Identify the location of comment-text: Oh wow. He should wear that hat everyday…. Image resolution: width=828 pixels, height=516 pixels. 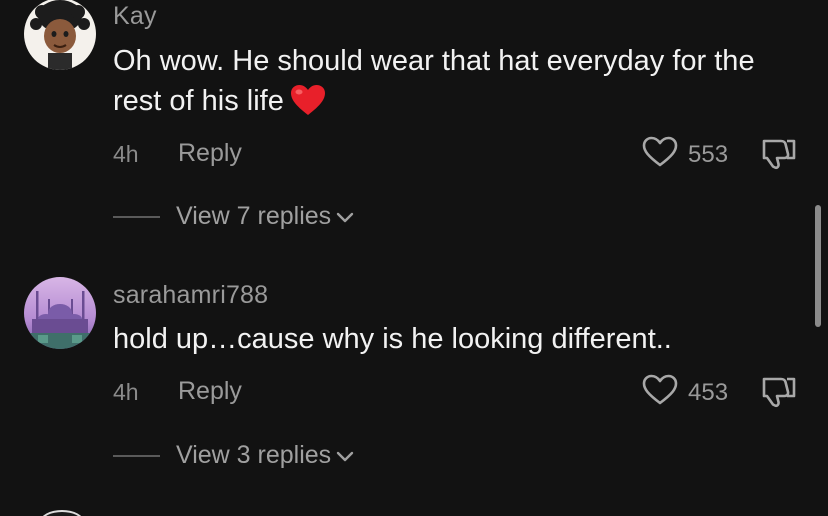
(453, 84).